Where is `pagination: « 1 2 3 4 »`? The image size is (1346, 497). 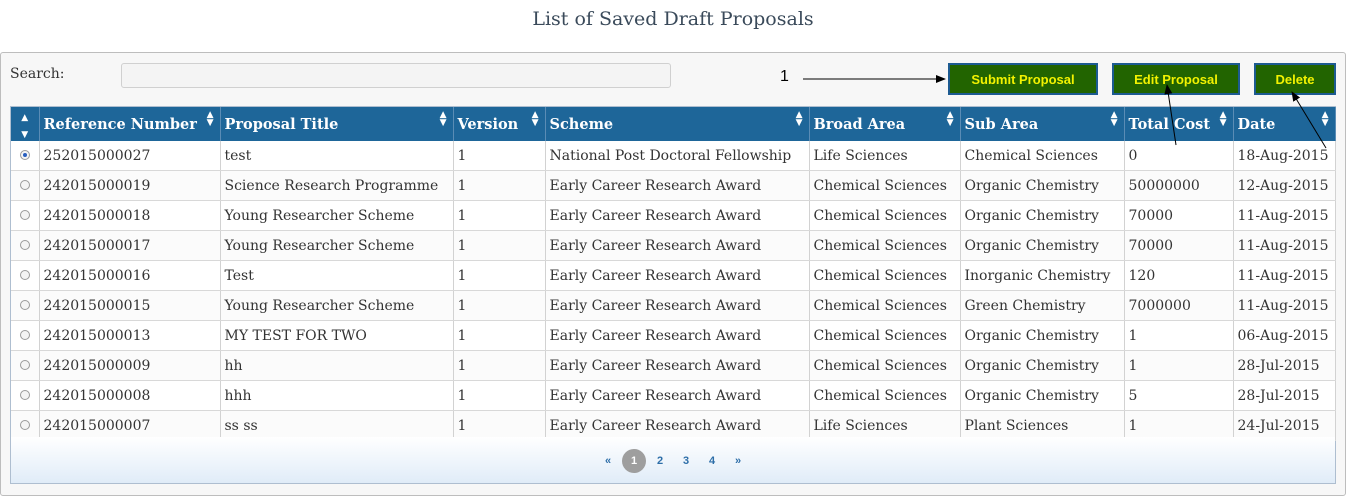
pagination: « 1 2 3 4 » is located at coordinates (673, 461).